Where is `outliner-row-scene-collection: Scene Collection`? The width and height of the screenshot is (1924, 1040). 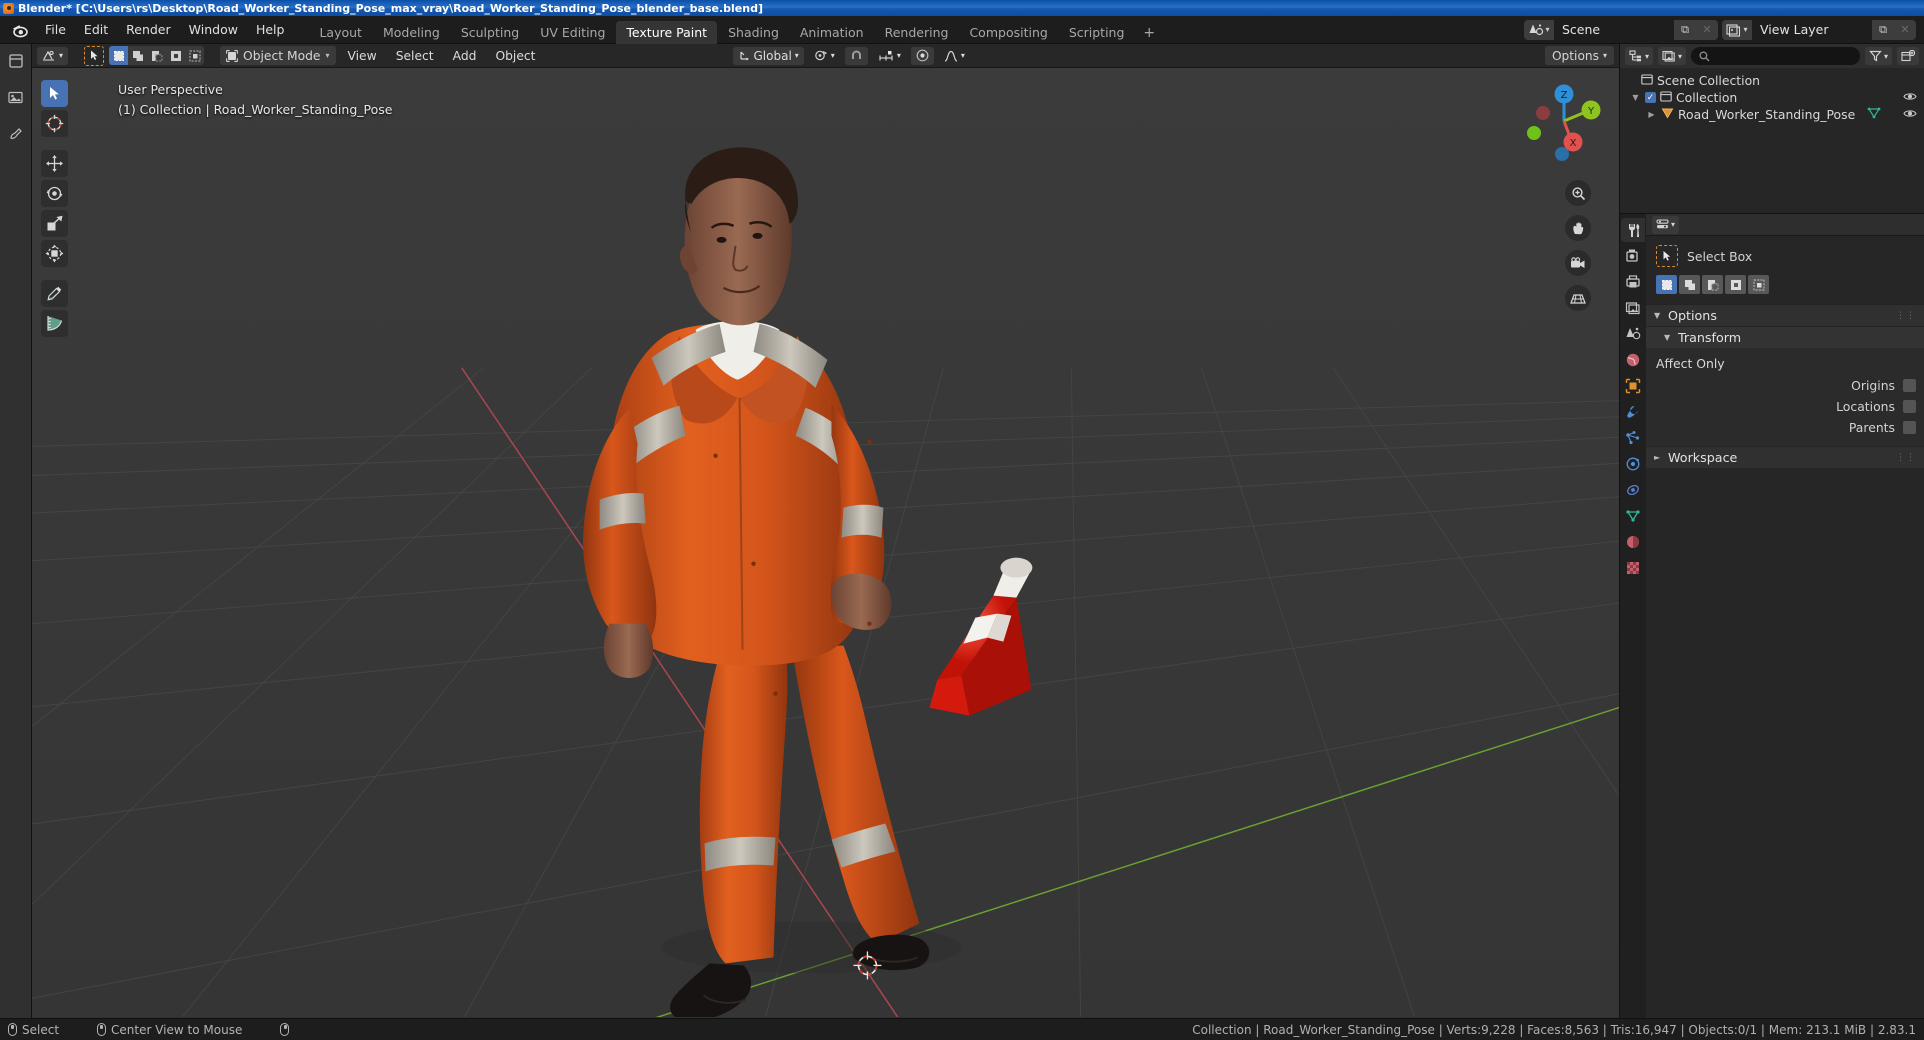
outliner-row-scene-collection: Scene Collection is located at coordinates (1772, 80).